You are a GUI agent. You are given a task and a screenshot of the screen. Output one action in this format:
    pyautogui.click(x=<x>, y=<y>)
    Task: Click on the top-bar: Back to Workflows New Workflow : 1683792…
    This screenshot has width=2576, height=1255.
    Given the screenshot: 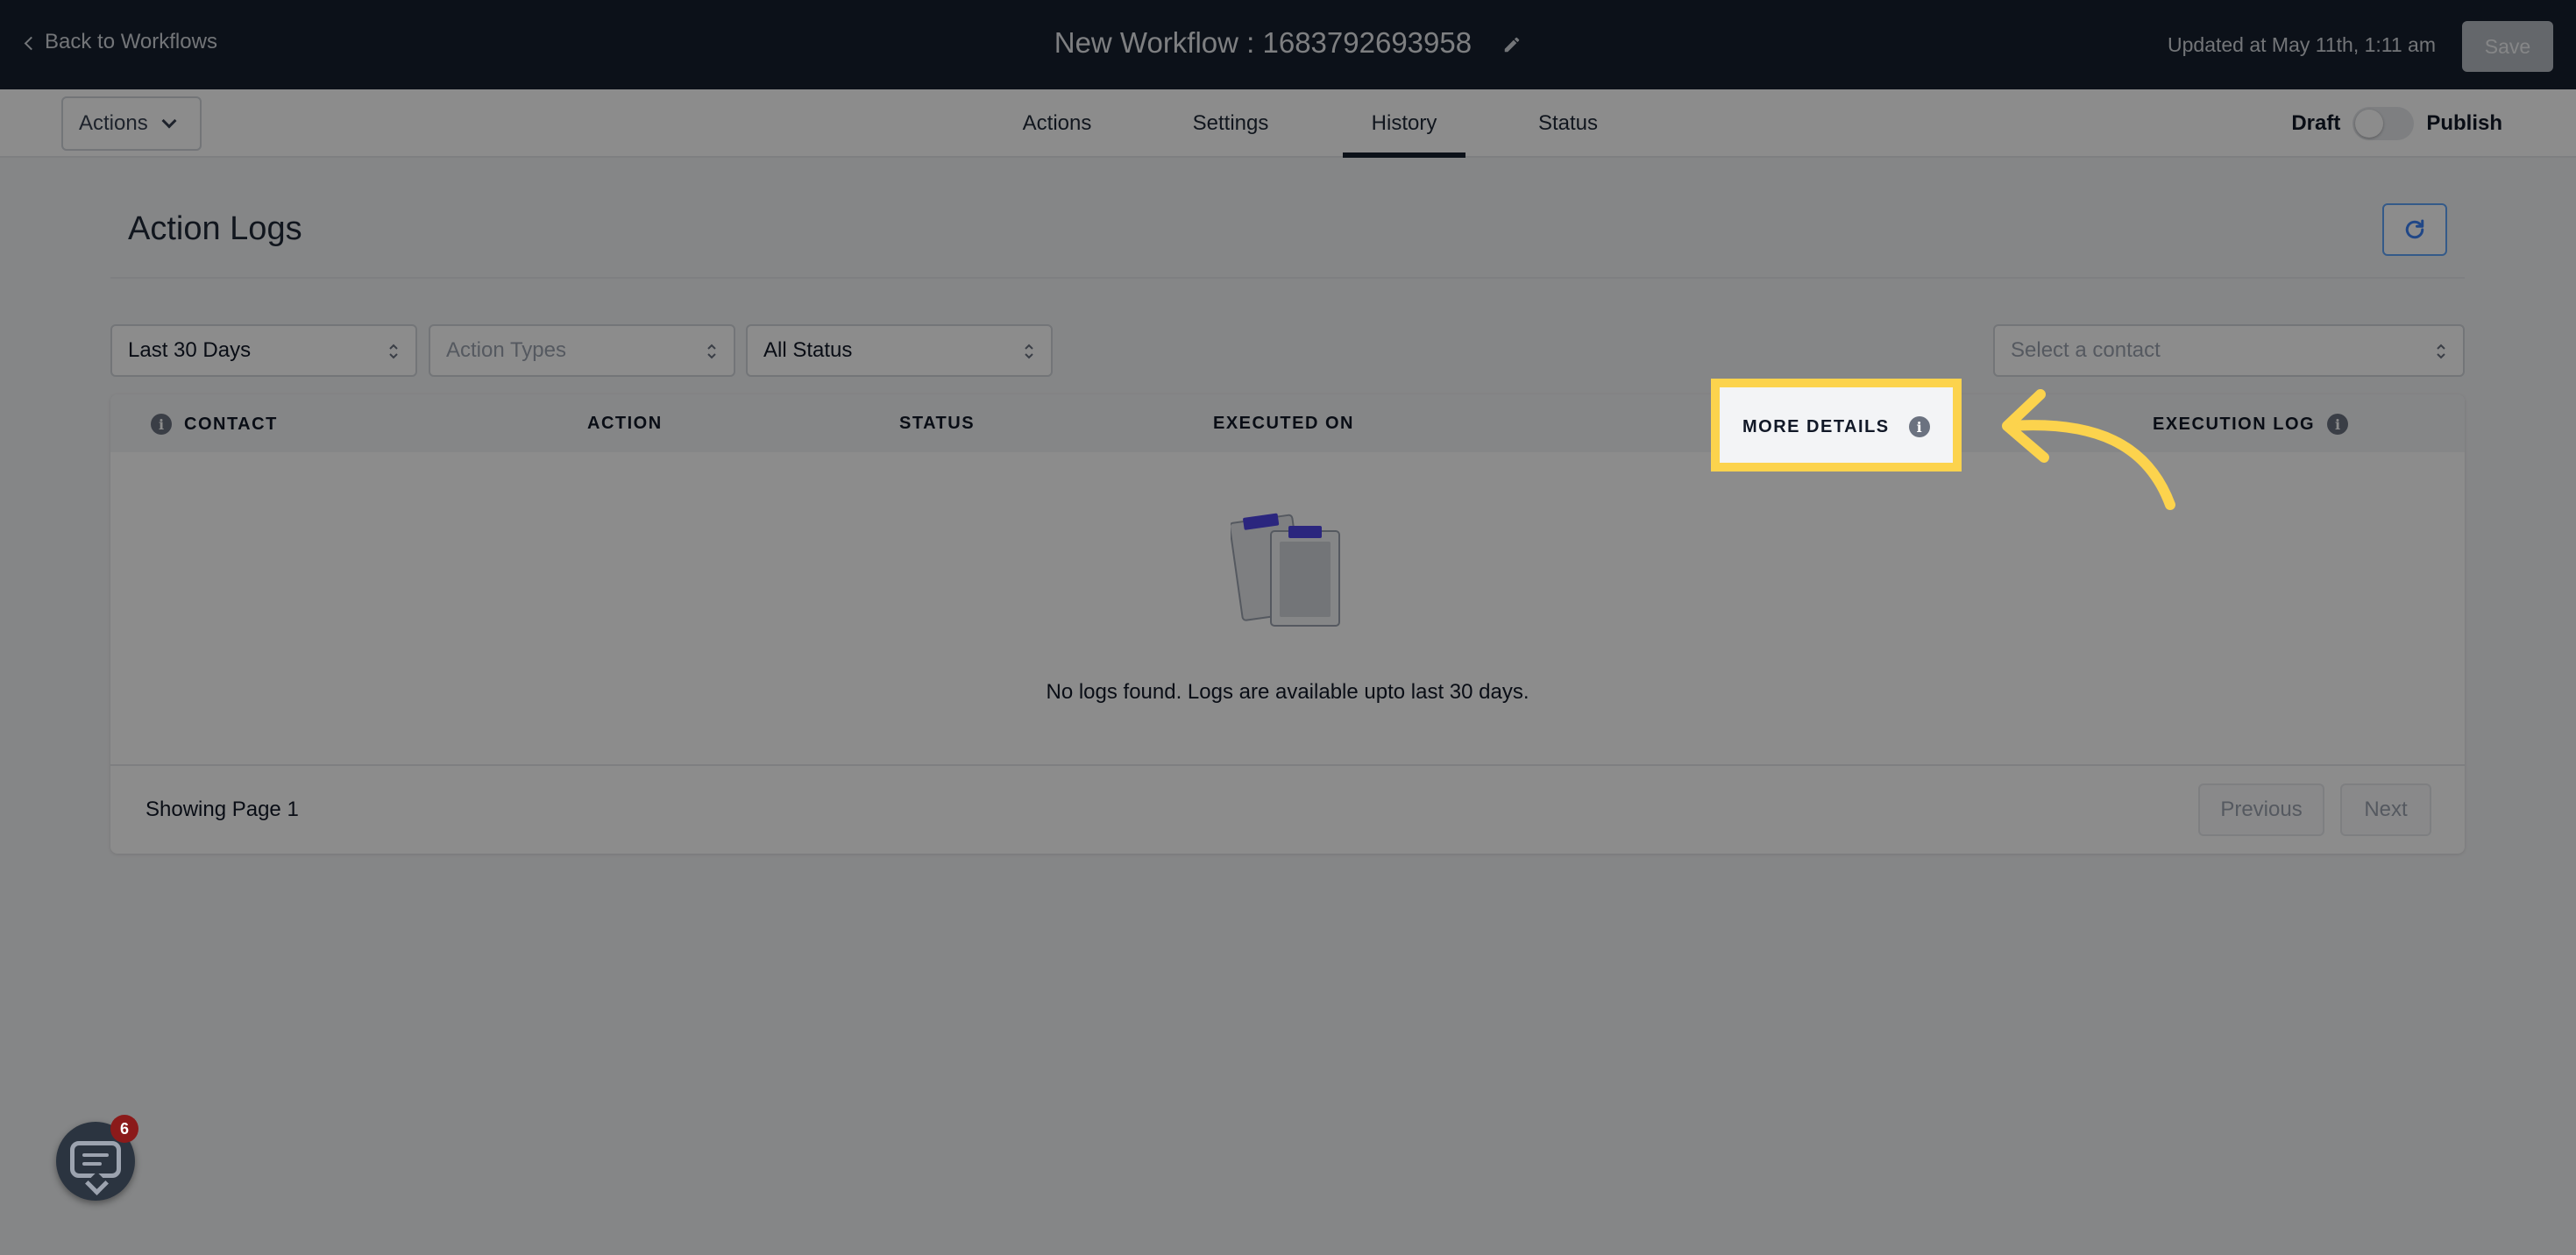 What is the action you would take?
    pyautogui.click(x=1288, y=44)
    